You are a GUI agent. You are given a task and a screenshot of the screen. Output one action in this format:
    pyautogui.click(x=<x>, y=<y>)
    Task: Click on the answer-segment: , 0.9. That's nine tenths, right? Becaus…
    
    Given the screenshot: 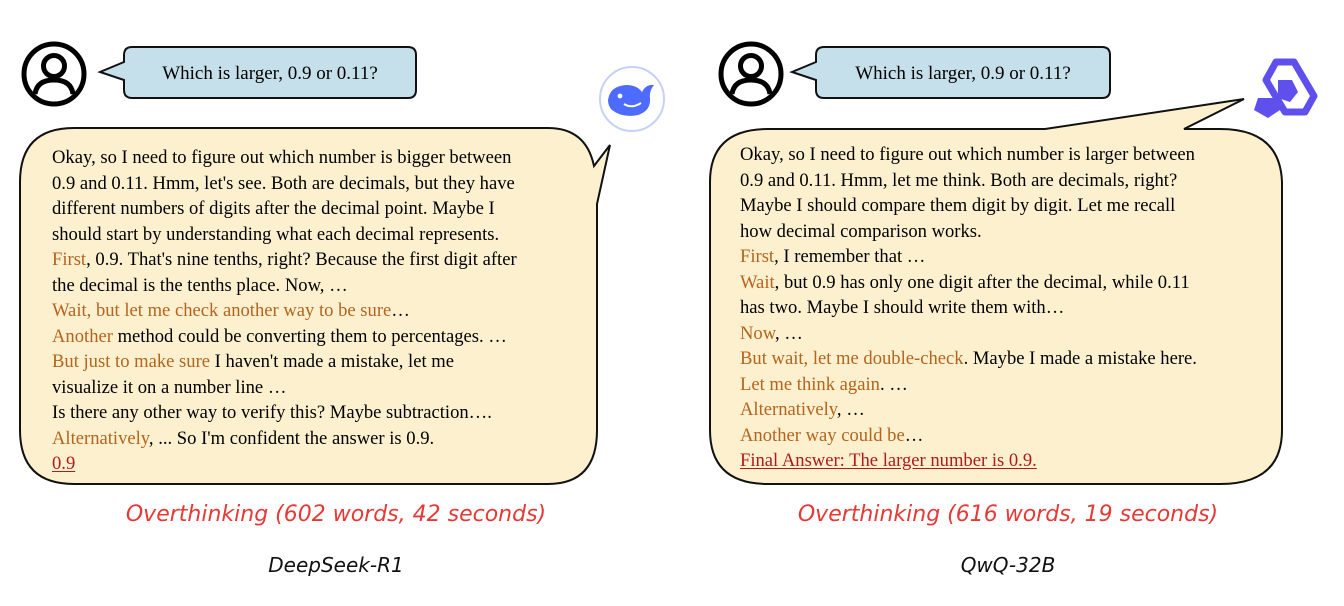 What is the action you would take?
    pyautogui.click(x=301, y=259)
    